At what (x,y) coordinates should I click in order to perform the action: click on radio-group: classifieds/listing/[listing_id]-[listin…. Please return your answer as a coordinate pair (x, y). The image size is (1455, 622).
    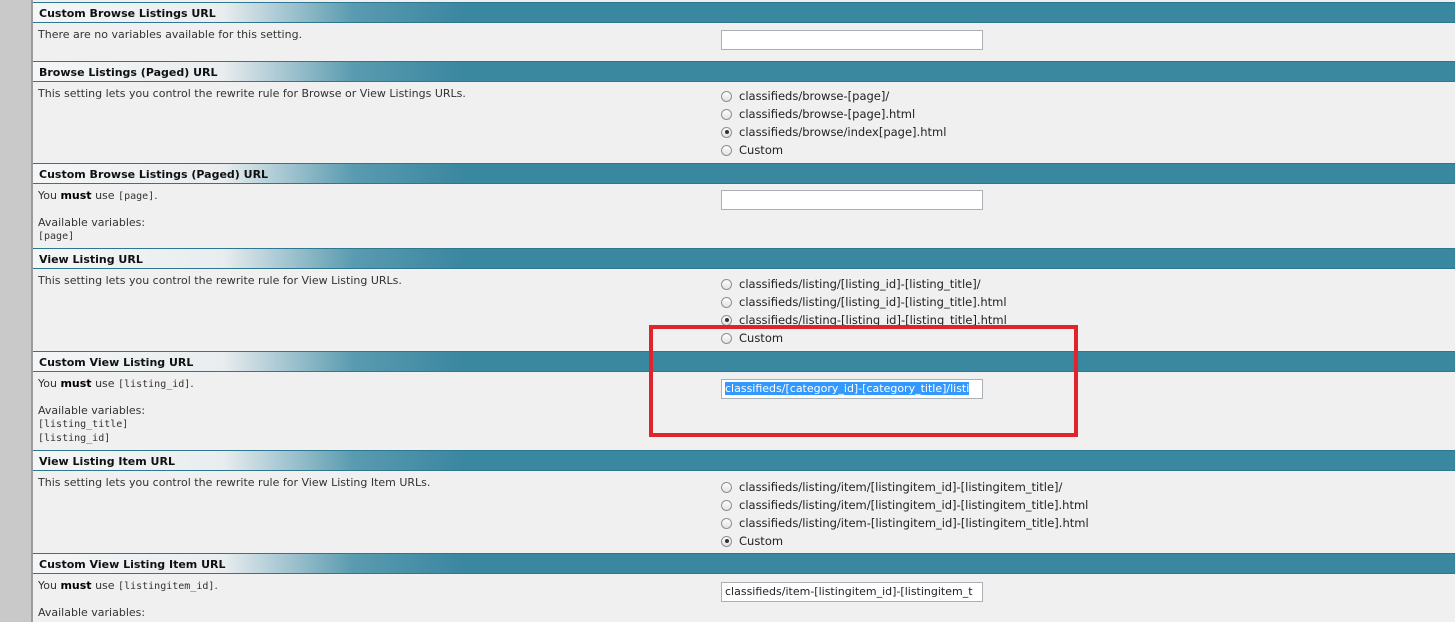
    Looking at the image, I should click on (864, 311).